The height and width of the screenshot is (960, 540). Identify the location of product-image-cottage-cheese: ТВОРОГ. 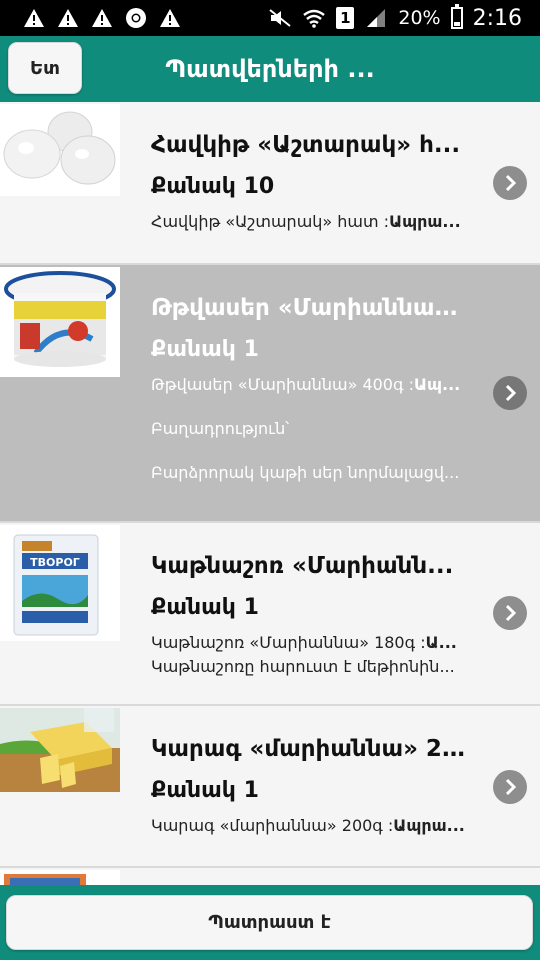
(60, 583).